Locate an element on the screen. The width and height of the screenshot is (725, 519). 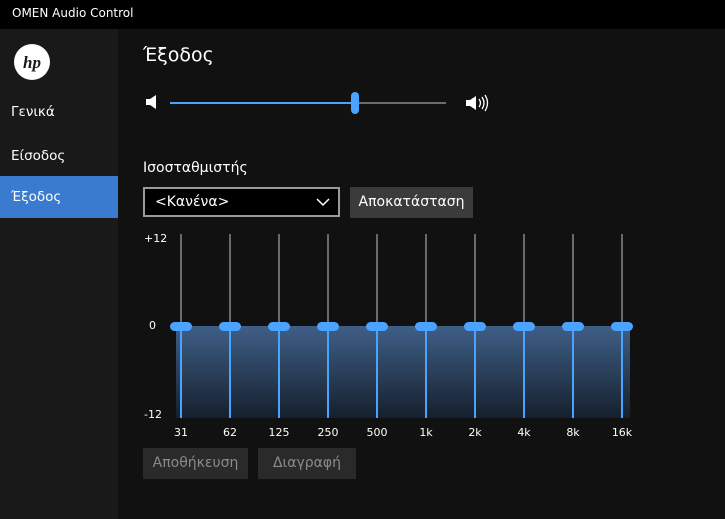
delete-button: Διαγραφή is located at coordinates (307, 463).